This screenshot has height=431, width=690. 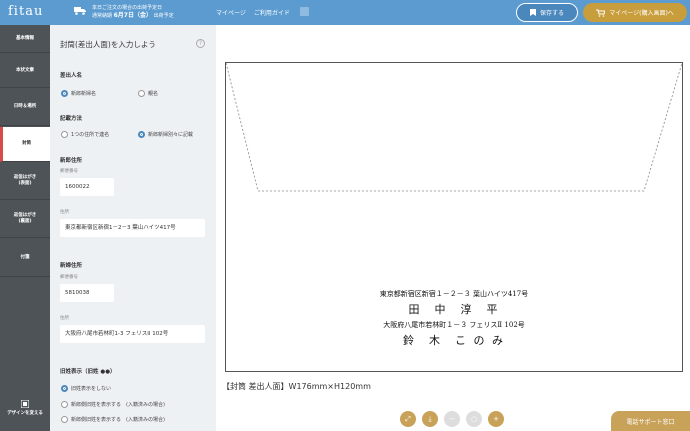 What do you see at coordinates (454, 325) in the screenshot?
I see `preview-address-2: 大阪府八尾市若林町１－３ フェリスⅡ 102号` at bounding box center [454, 325].